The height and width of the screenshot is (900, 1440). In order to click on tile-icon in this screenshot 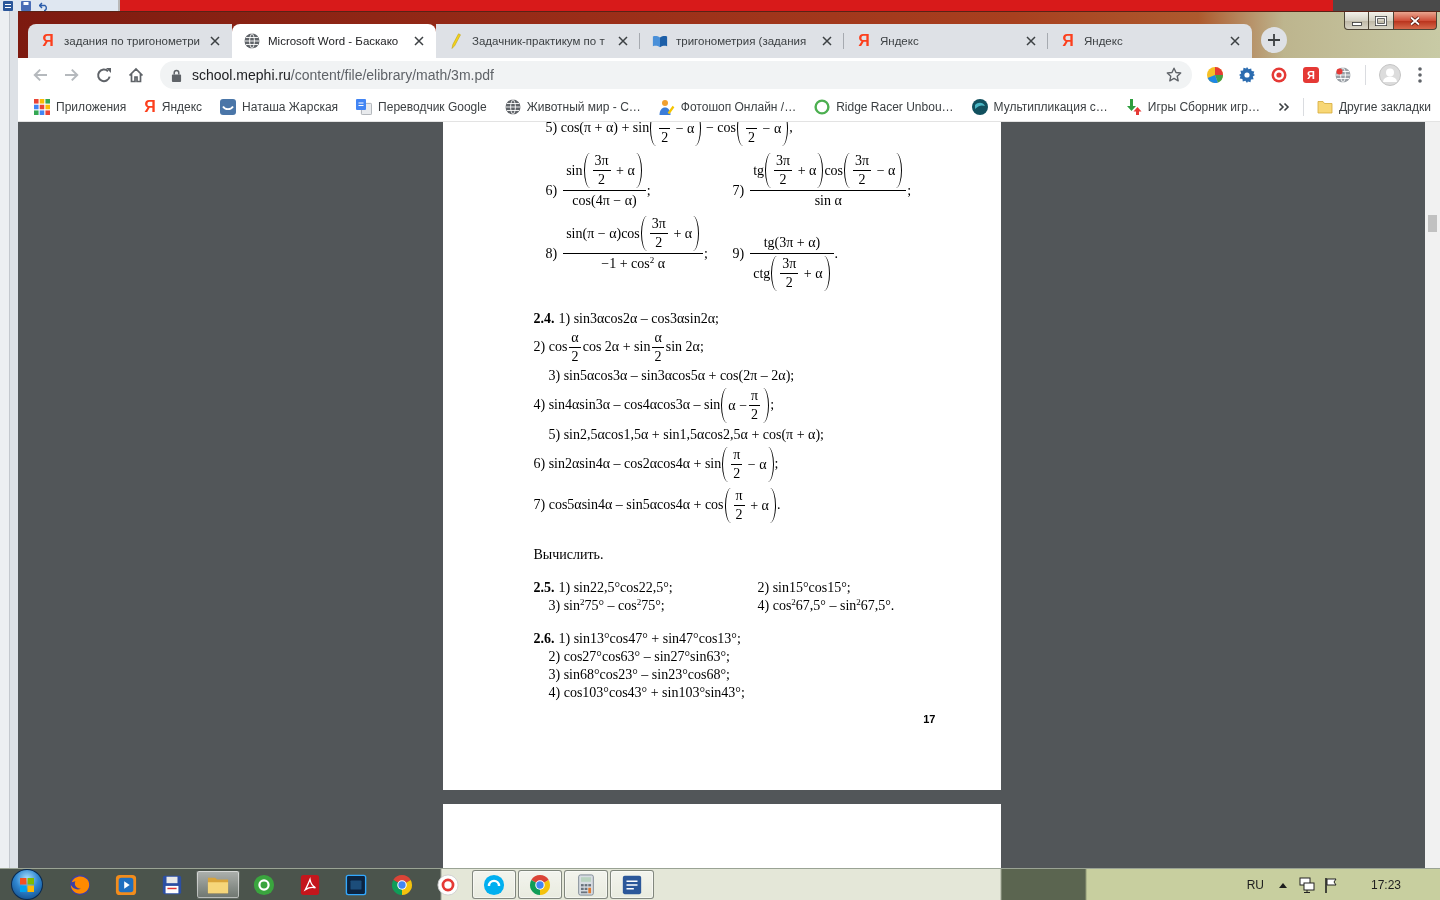, I will do `click(228, 106)`.